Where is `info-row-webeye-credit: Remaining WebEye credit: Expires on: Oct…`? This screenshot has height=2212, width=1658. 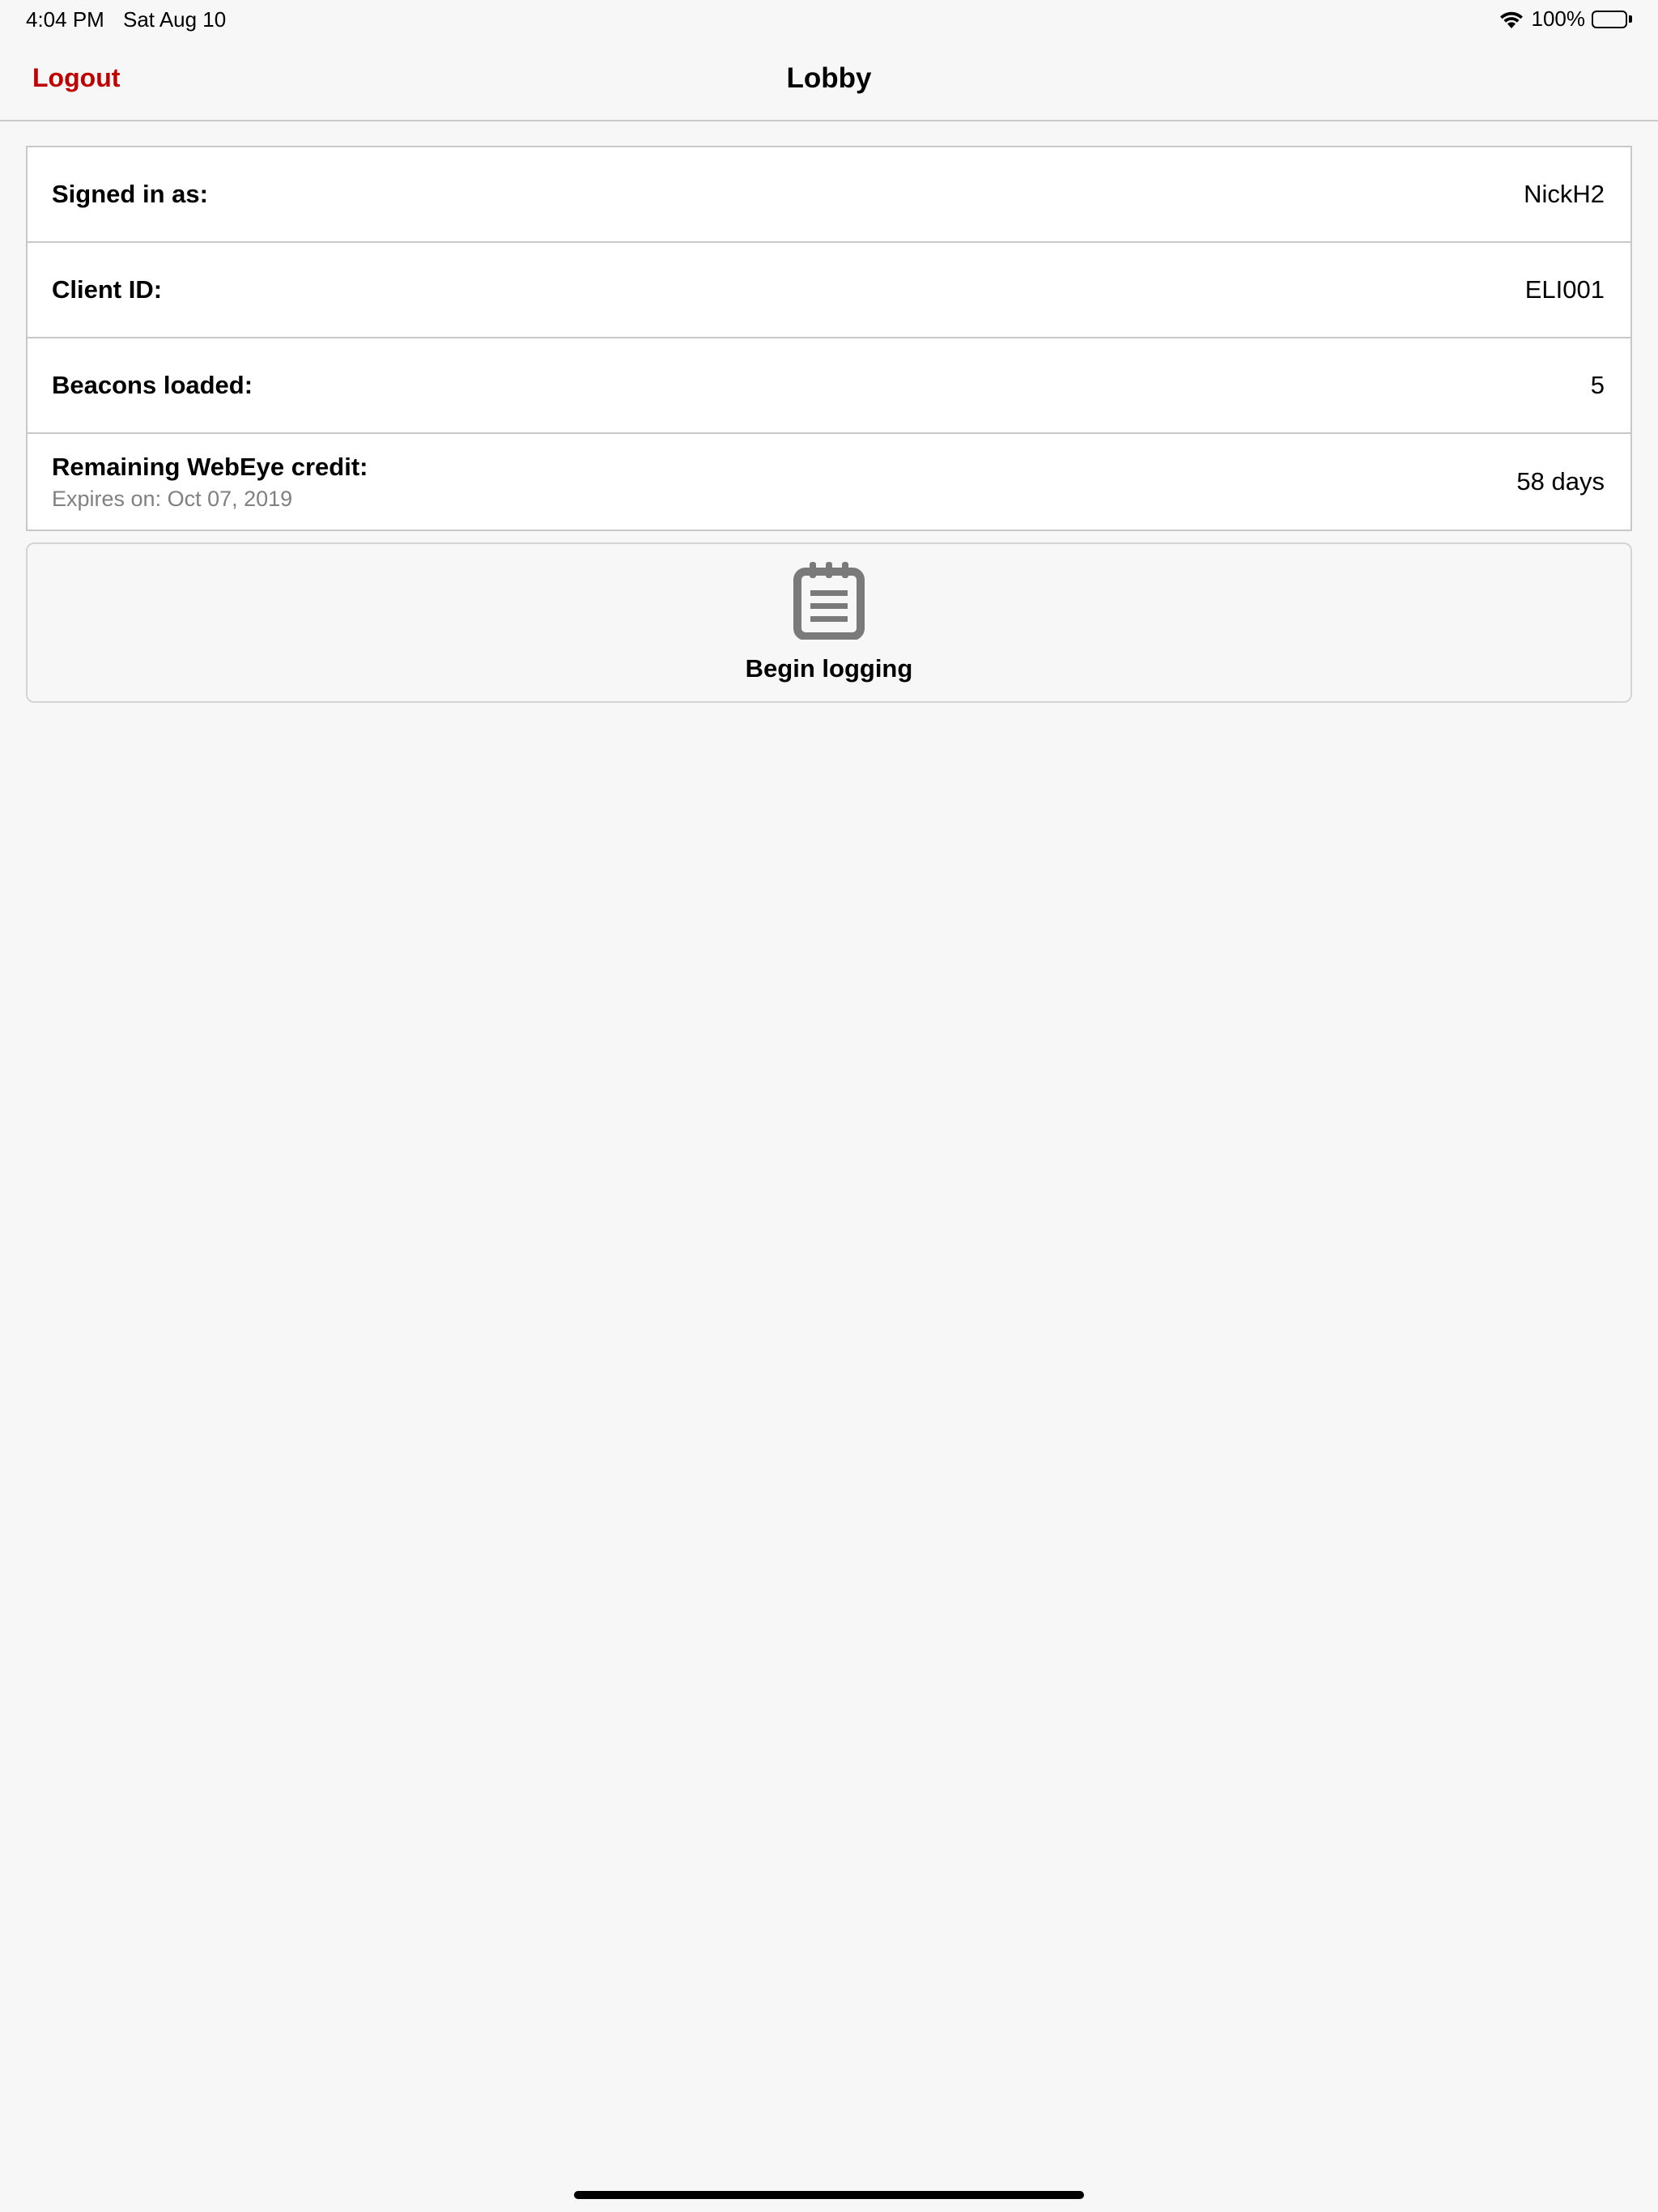 info-row-webeye-credit: Remaining WebEye credit: Expires on: Oct… is located at coordinates (829, 482).